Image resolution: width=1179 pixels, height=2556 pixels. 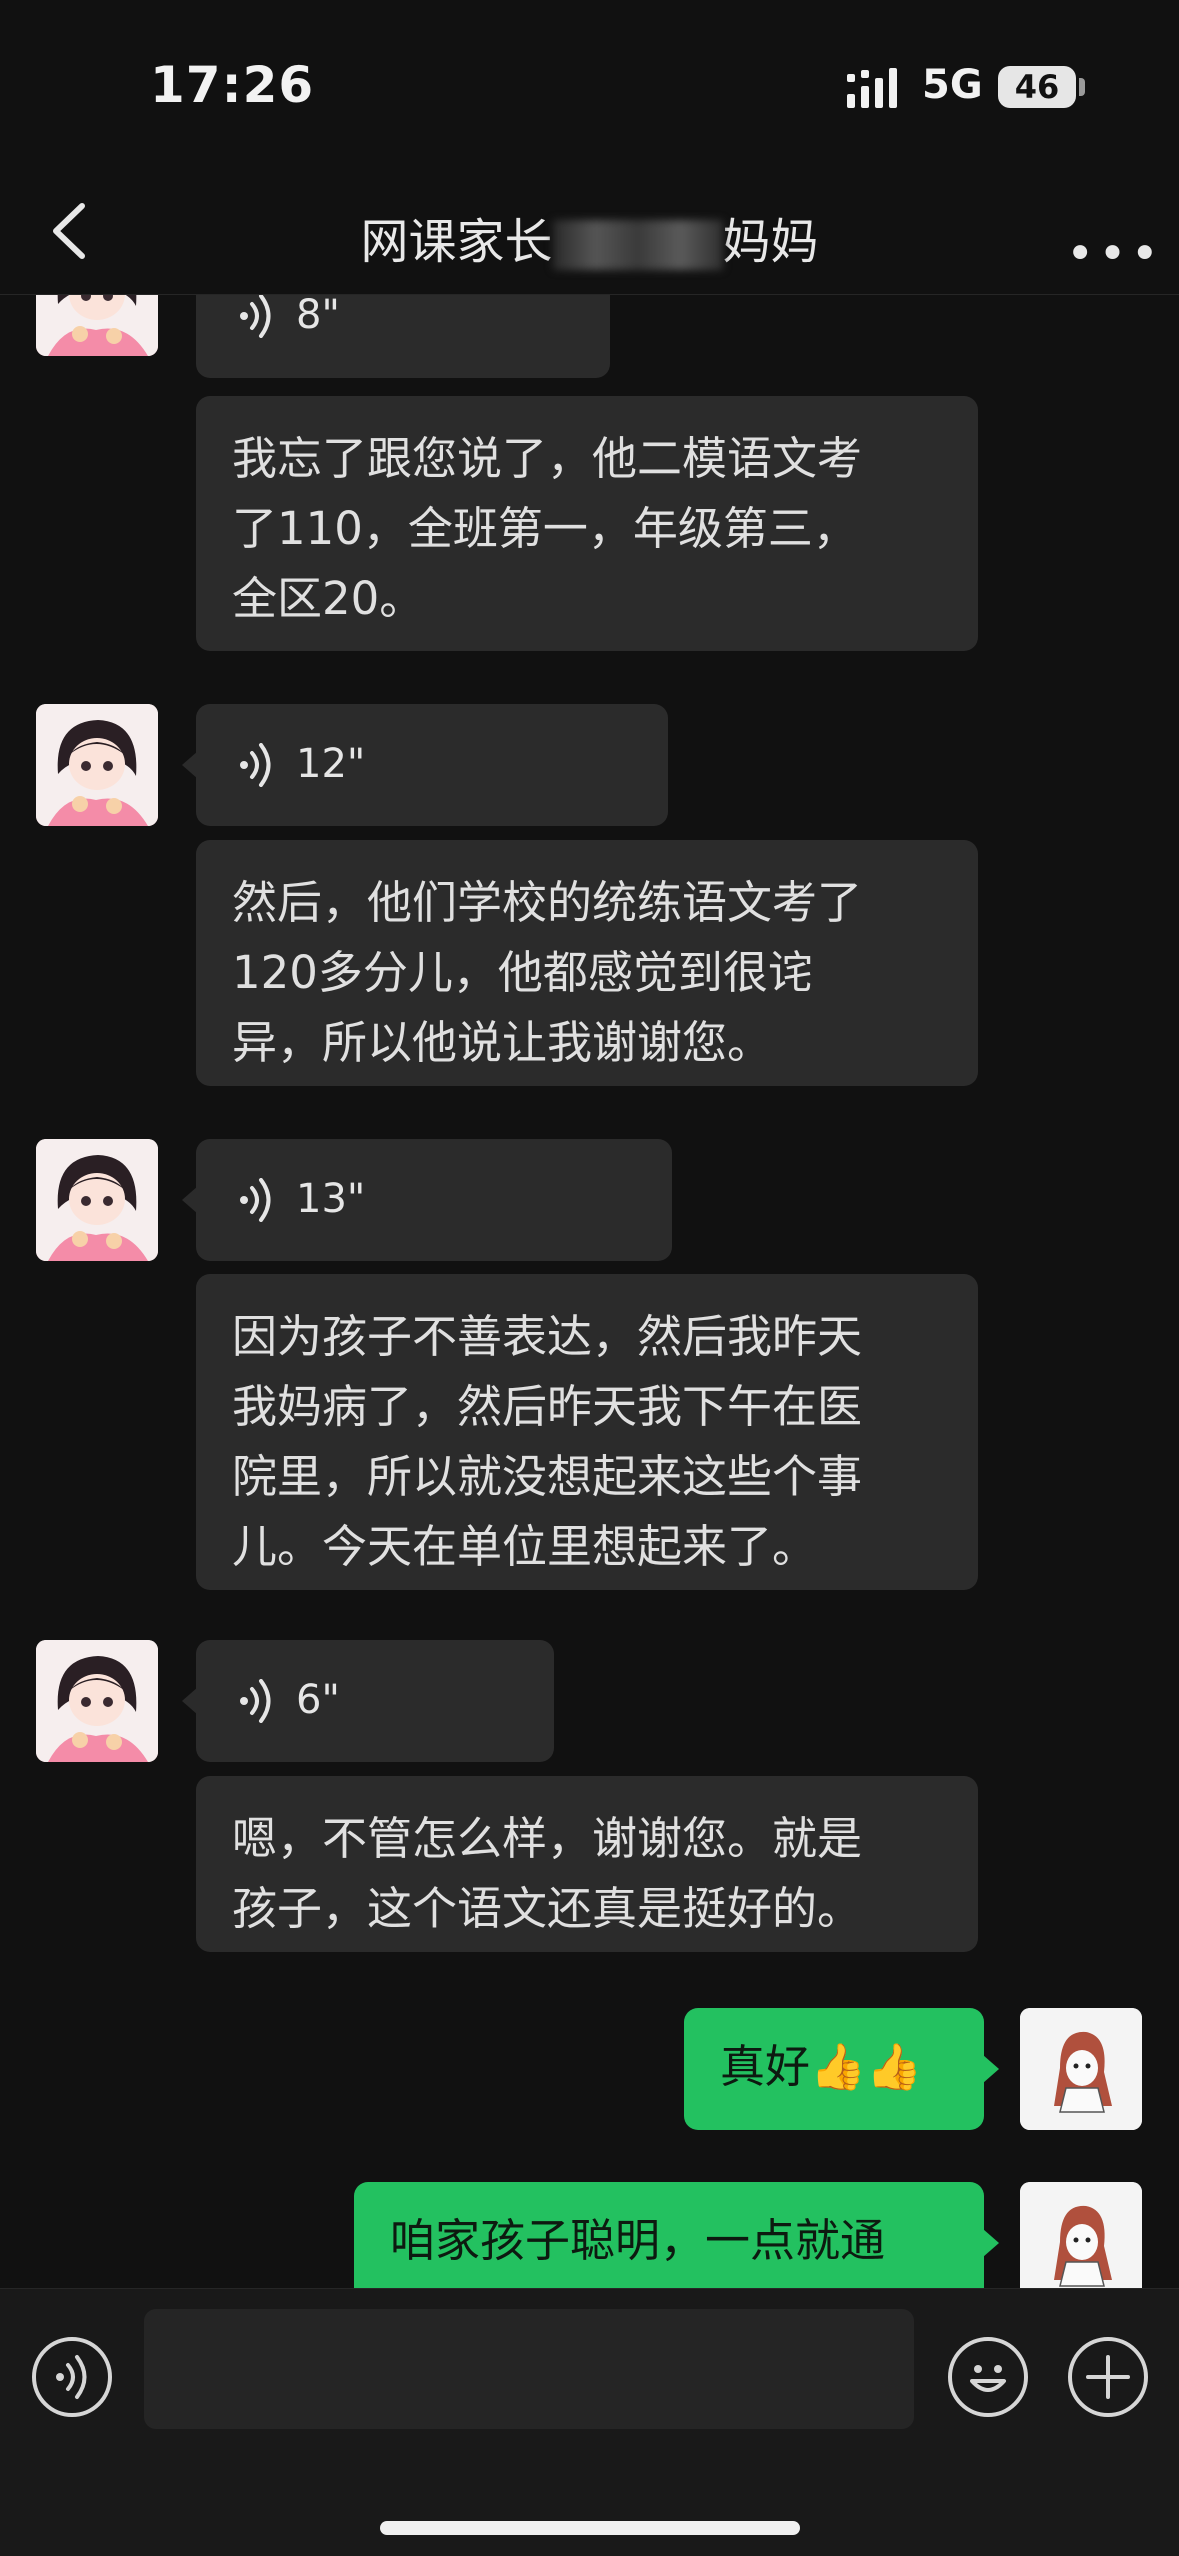 I want to click on redacted-name, so click(x=637, y=245).